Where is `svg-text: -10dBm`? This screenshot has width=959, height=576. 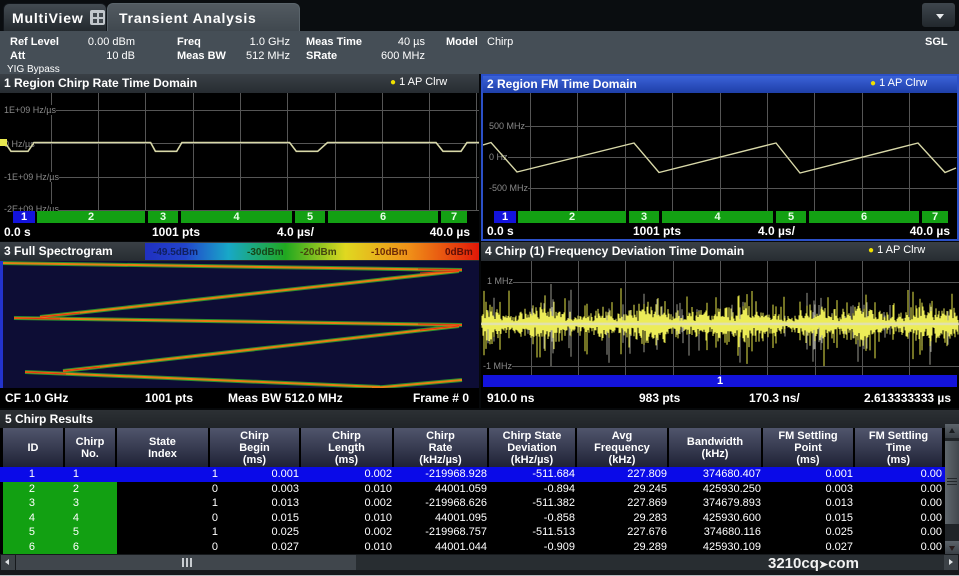 svg-text: -10dBm is located at coordinates (389, 252).